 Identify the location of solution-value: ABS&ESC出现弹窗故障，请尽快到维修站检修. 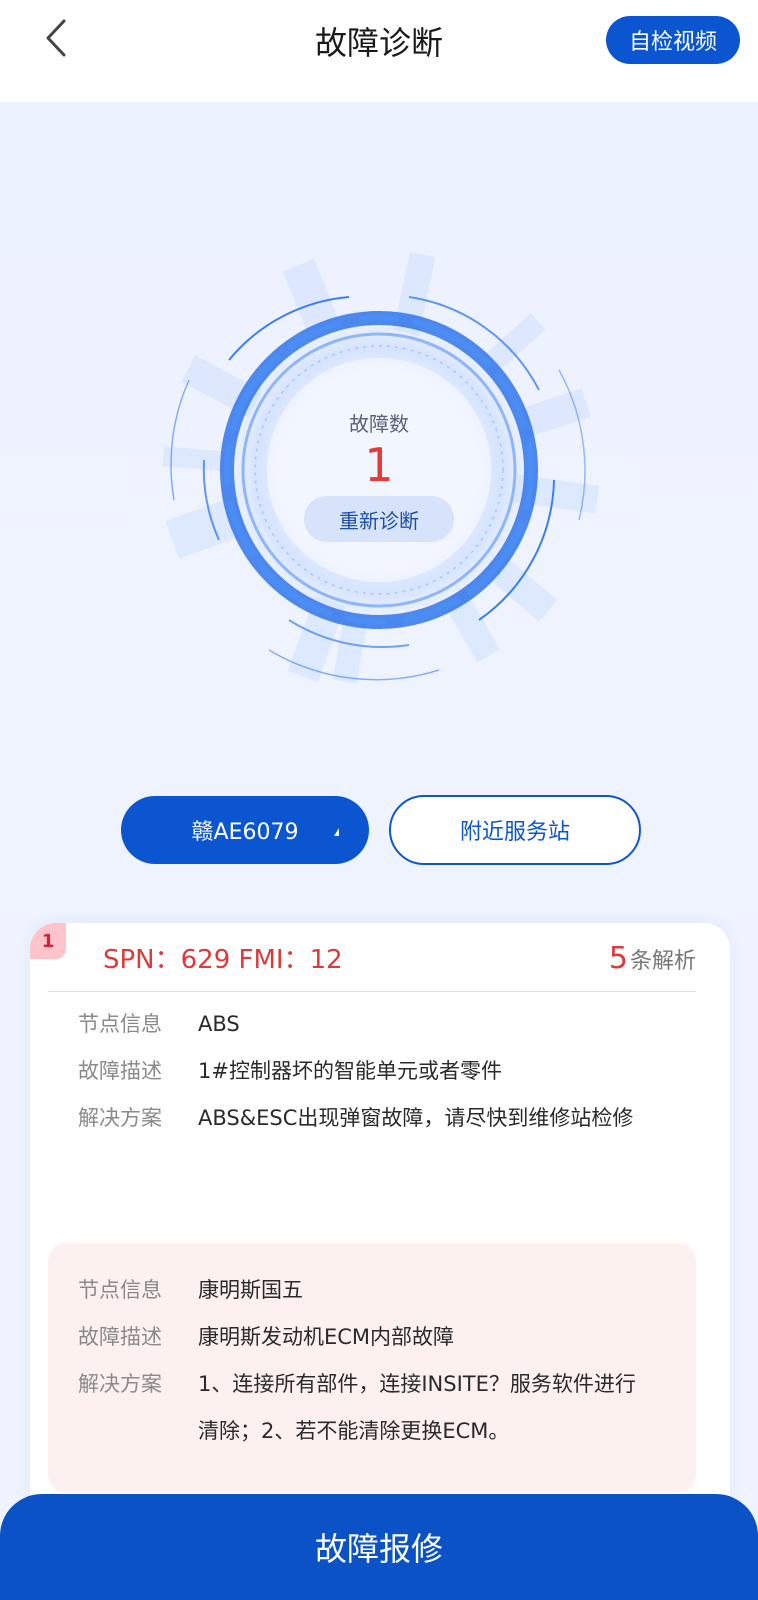
(416, 1118).